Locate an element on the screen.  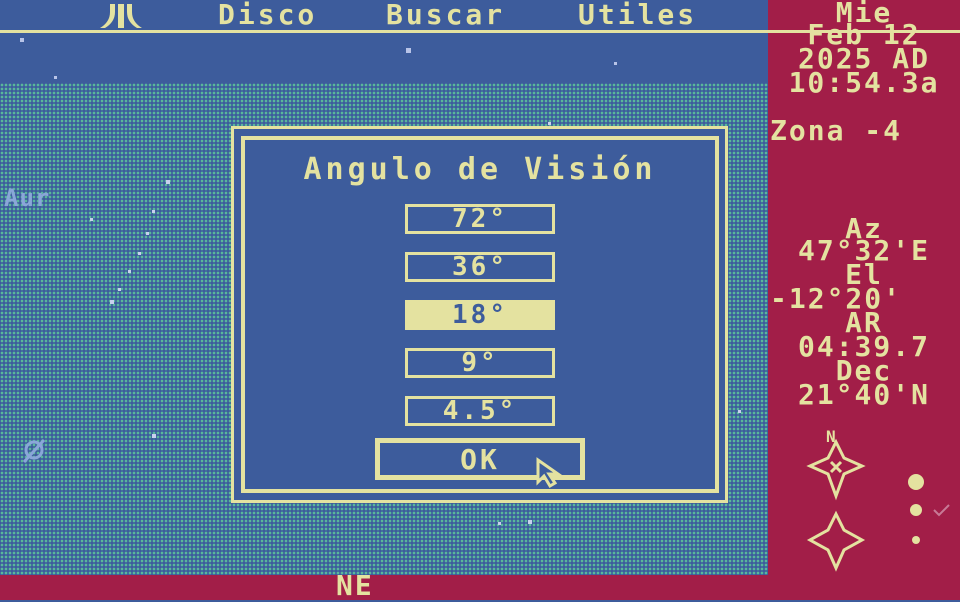
view-direction: NE is located at coordinates (355, 585).